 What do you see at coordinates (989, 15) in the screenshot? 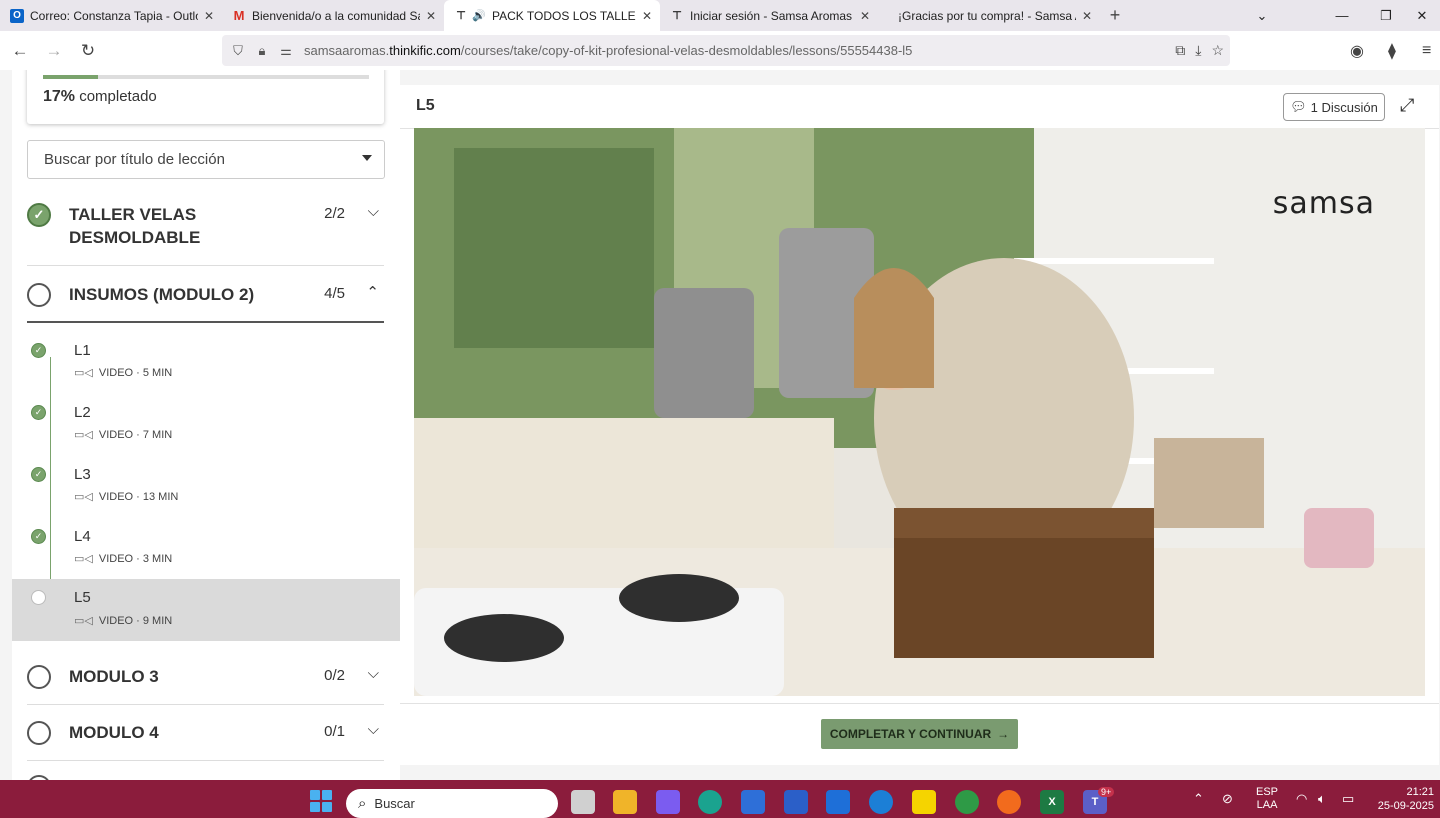
I see `tab-gracias-compra: ¡Gracias por tu compra! - Samsa Ar ✕` at bounding box center [989, 15].